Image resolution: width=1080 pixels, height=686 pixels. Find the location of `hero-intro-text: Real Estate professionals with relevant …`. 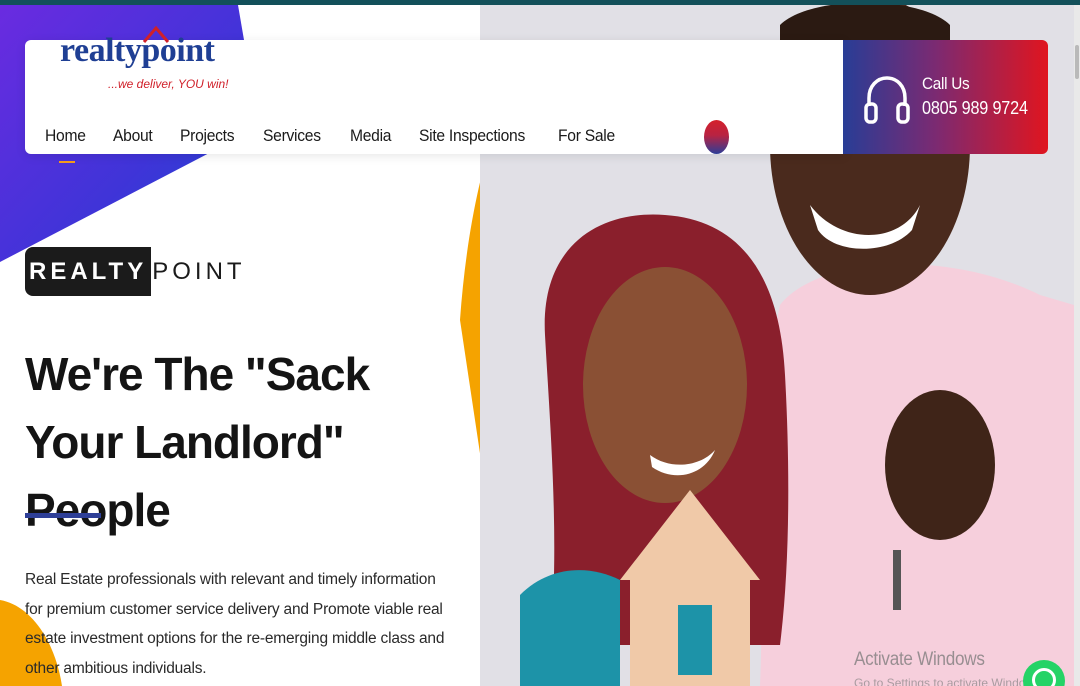

hero-intro-text: Real Estate professionals with relevant … is located at coordinates (235, 624).